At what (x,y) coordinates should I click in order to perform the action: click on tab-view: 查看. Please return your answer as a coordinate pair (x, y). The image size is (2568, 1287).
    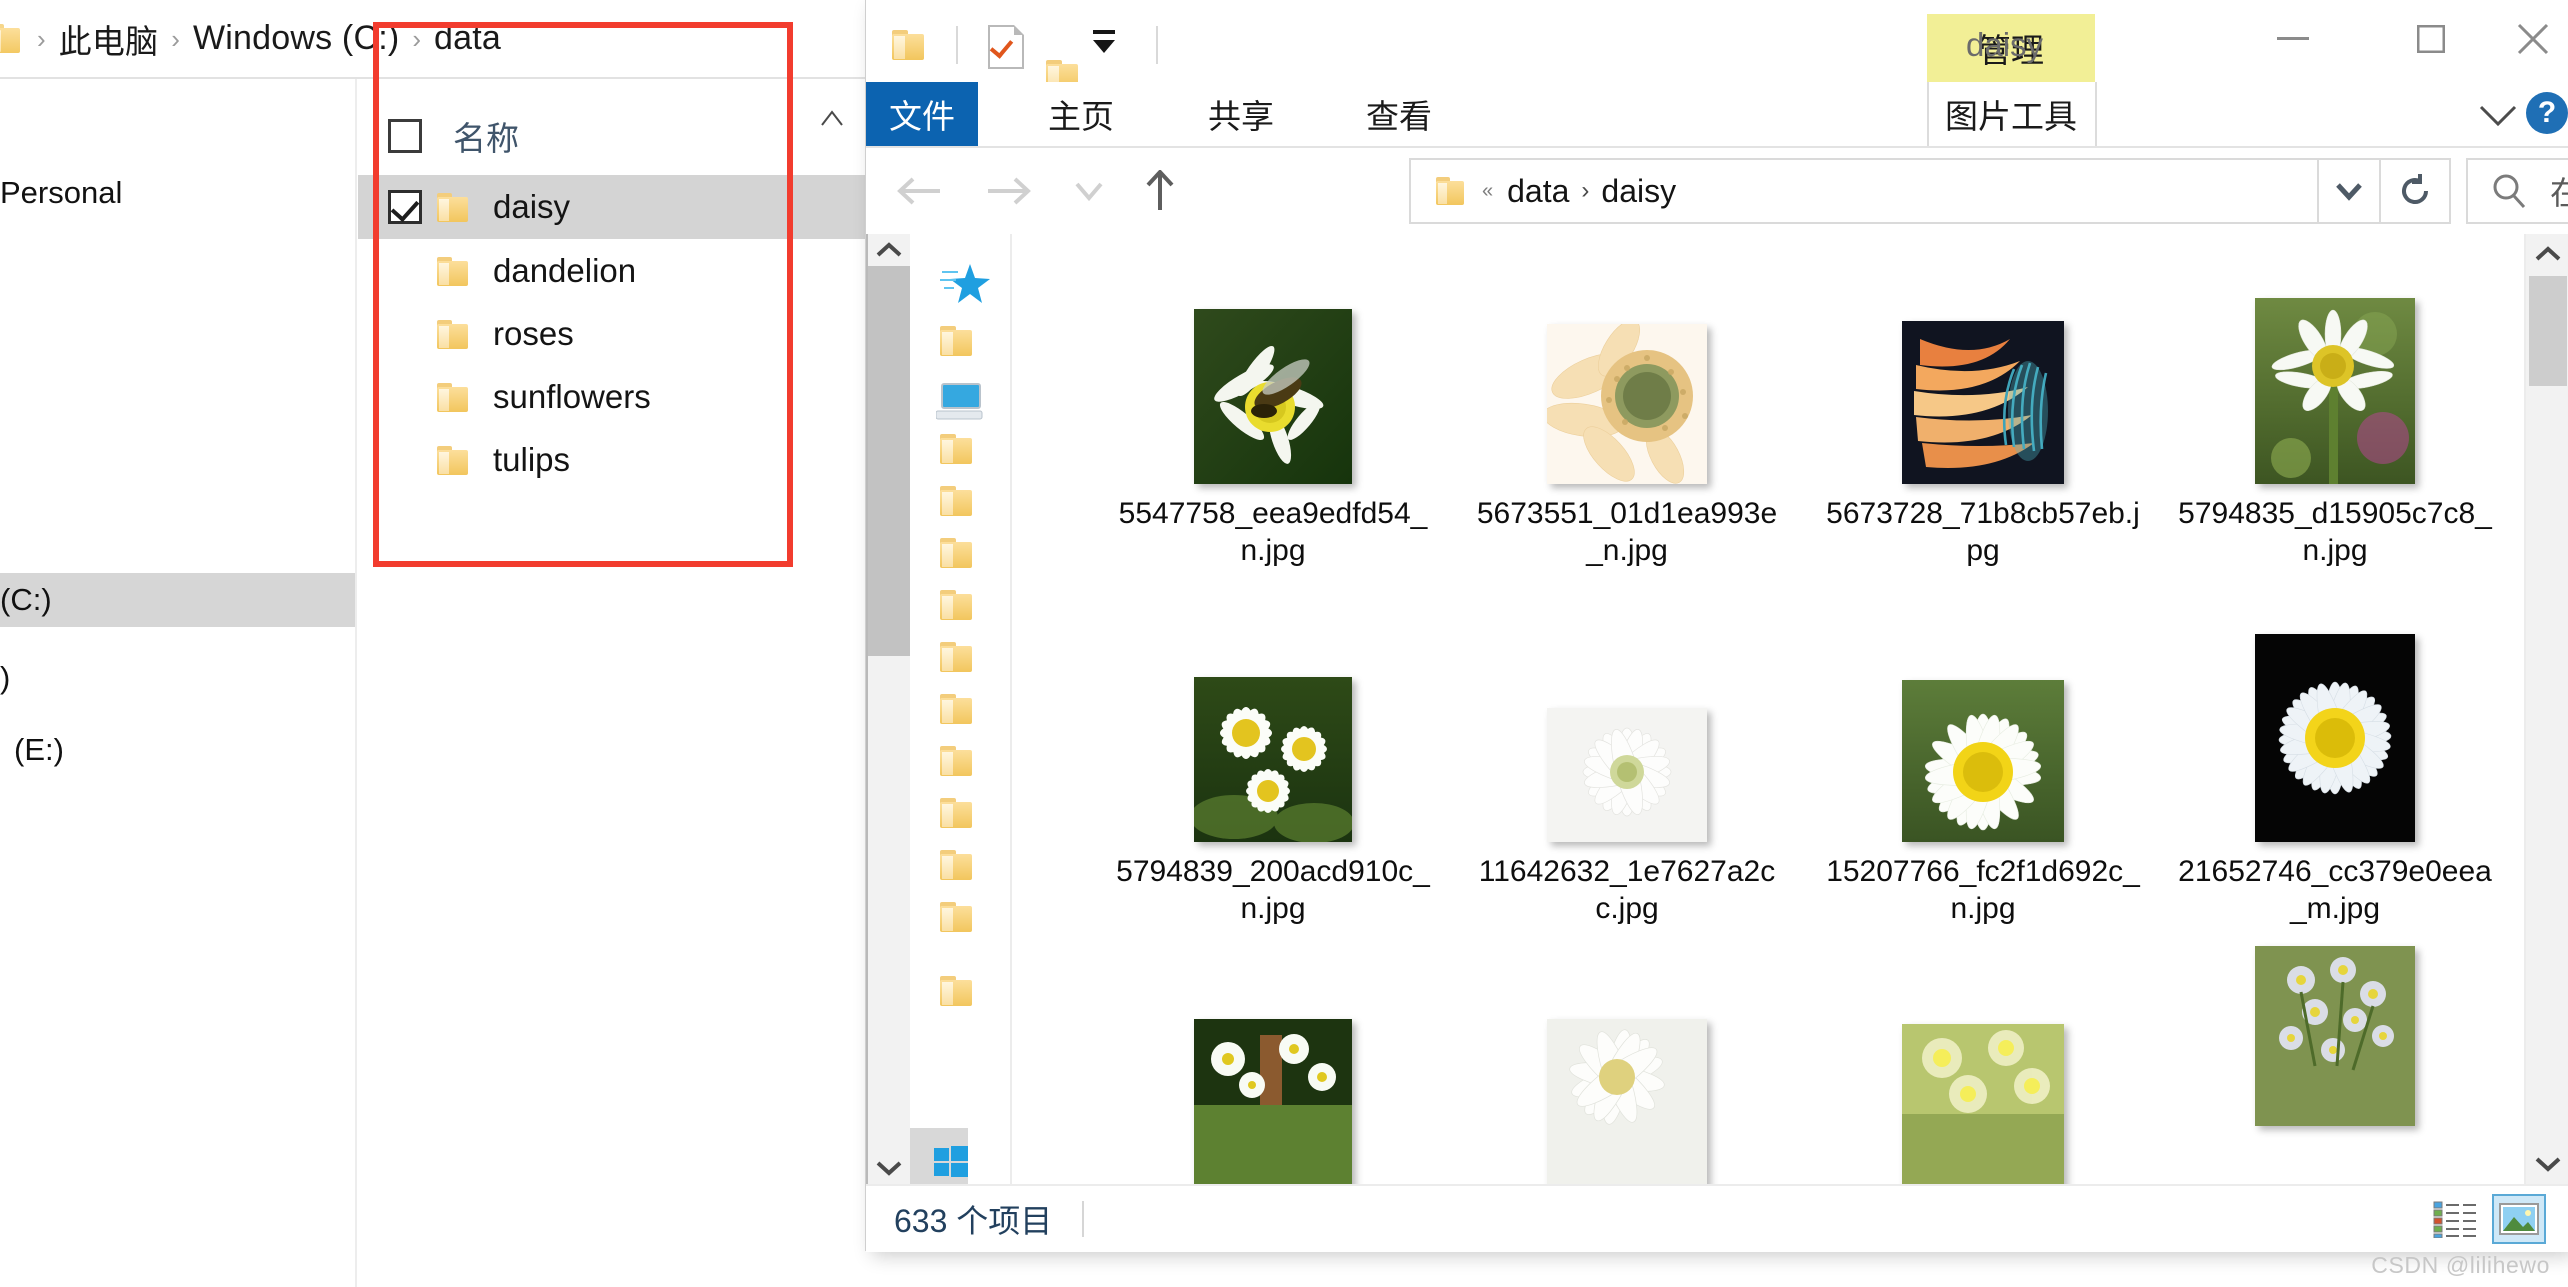
    Looking at the image, I should click on (1399, 114).